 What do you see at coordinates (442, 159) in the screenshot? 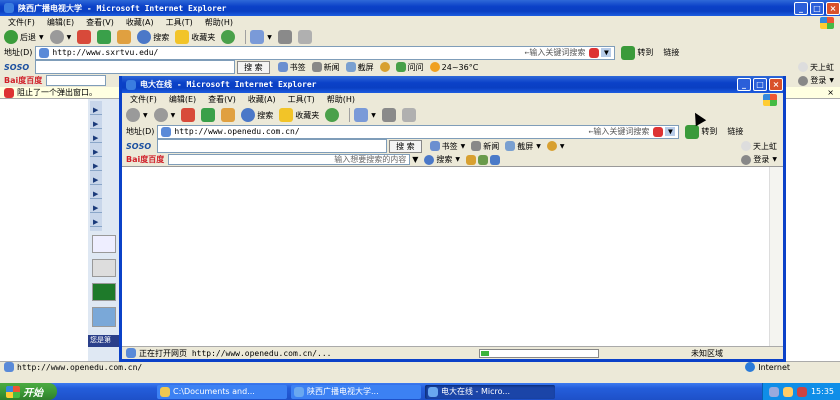
I see `baidu-search-button: 搜索 ▼` at bounding box center [442, 159].